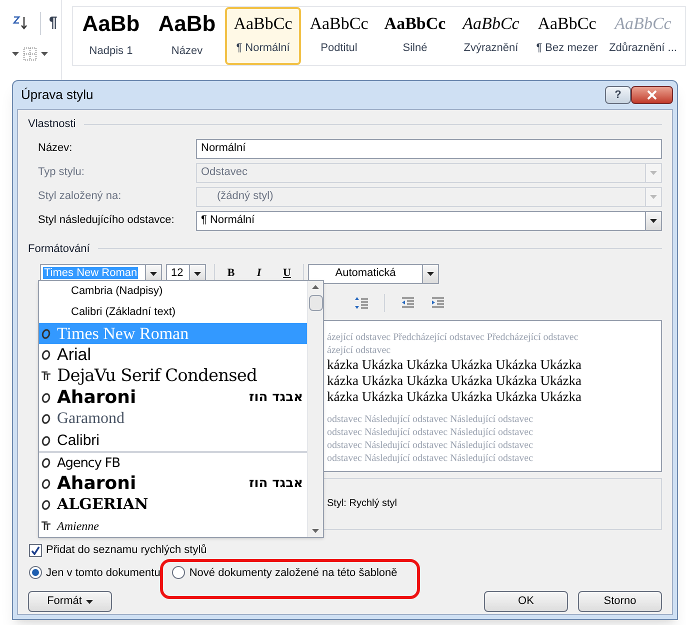 The width and height of the screenshot is (686, 625). What do you see at coordinates (173, 312) in the screenshot?
I see `font-list-item: Calibri (Základní text)` at bounding box center [173, 312].